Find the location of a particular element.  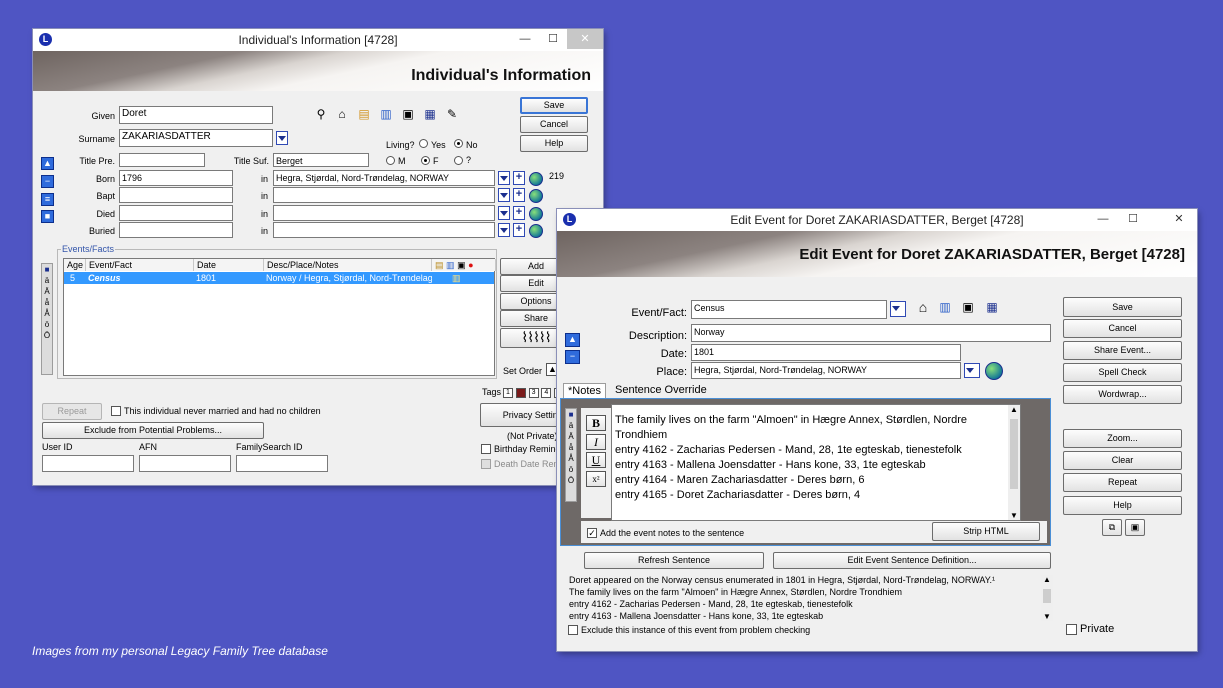

clear-button: Clear is located at coordinates (1122, 460).